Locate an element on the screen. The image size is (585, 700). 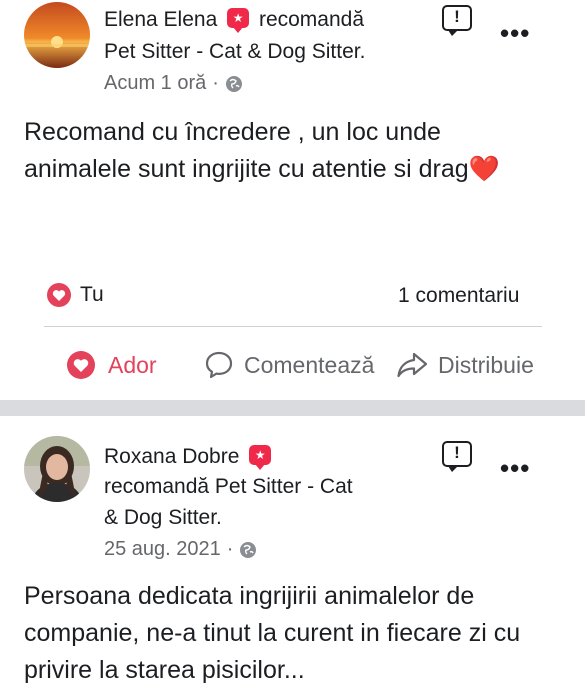
comments-count: 1 comentariu is located at coordinates (458, 296).